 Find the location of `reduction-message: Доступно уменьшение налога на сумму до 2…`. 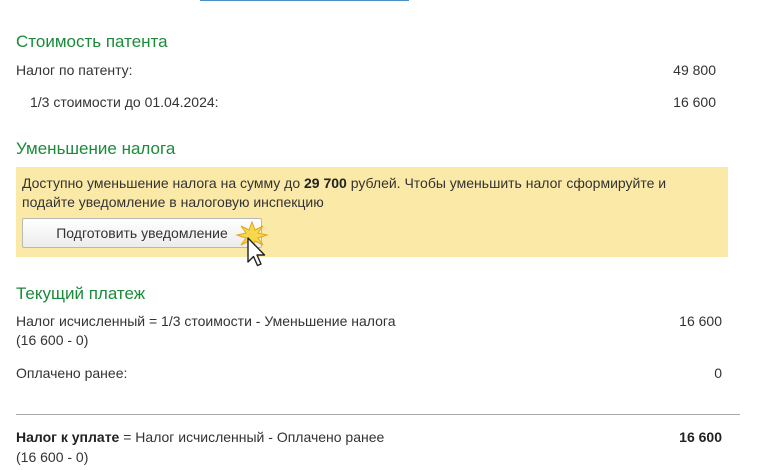

reduction-message: Доступно уменьшение налога на сумму до 2… is located at coordinates (372, 193).